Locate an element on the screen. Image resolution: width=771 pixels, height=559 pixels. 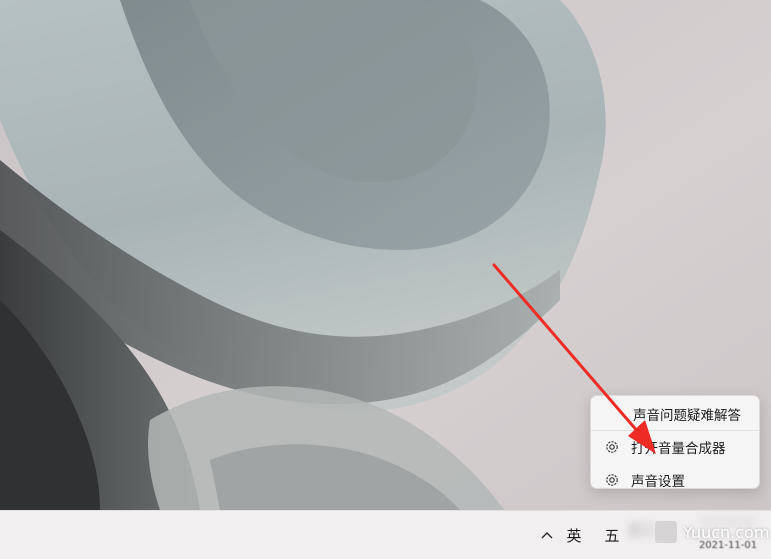
ime-mode-indicator: 五 is located at coordinates (612, 535).